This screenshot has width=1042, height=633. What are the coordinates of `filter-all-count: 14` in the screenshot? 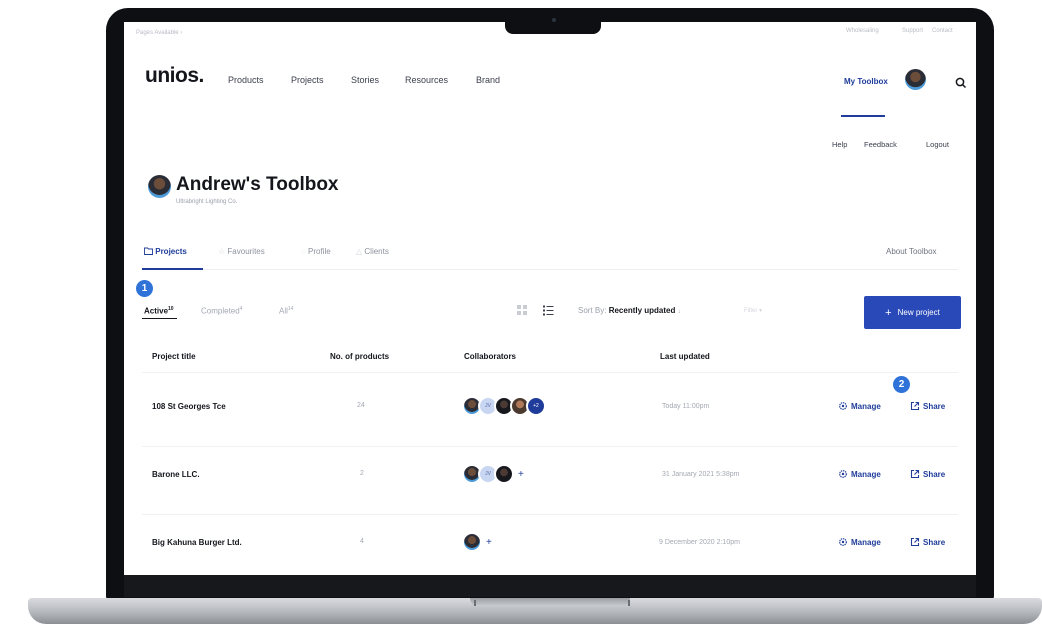 It's located at (290, 309).